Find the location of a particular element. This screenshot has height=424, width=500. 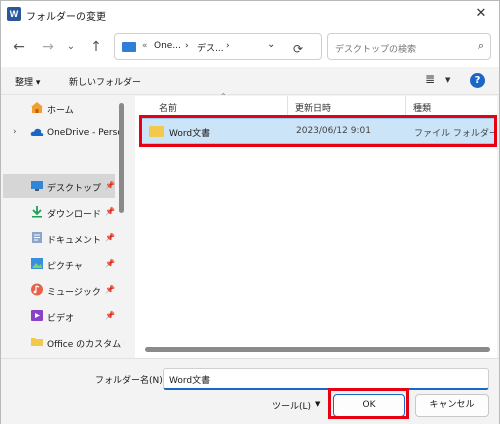

folder-name-value: Word文書 is located at coordinates (190, 381).